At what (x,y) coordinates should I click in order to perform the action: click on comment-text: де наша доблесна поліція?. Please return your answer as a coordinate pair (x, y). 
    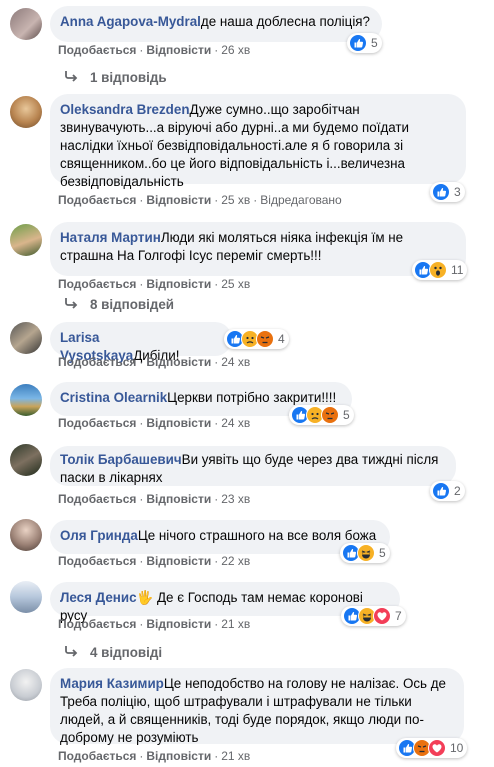
    Looking at the image, I should click on (285, 21).